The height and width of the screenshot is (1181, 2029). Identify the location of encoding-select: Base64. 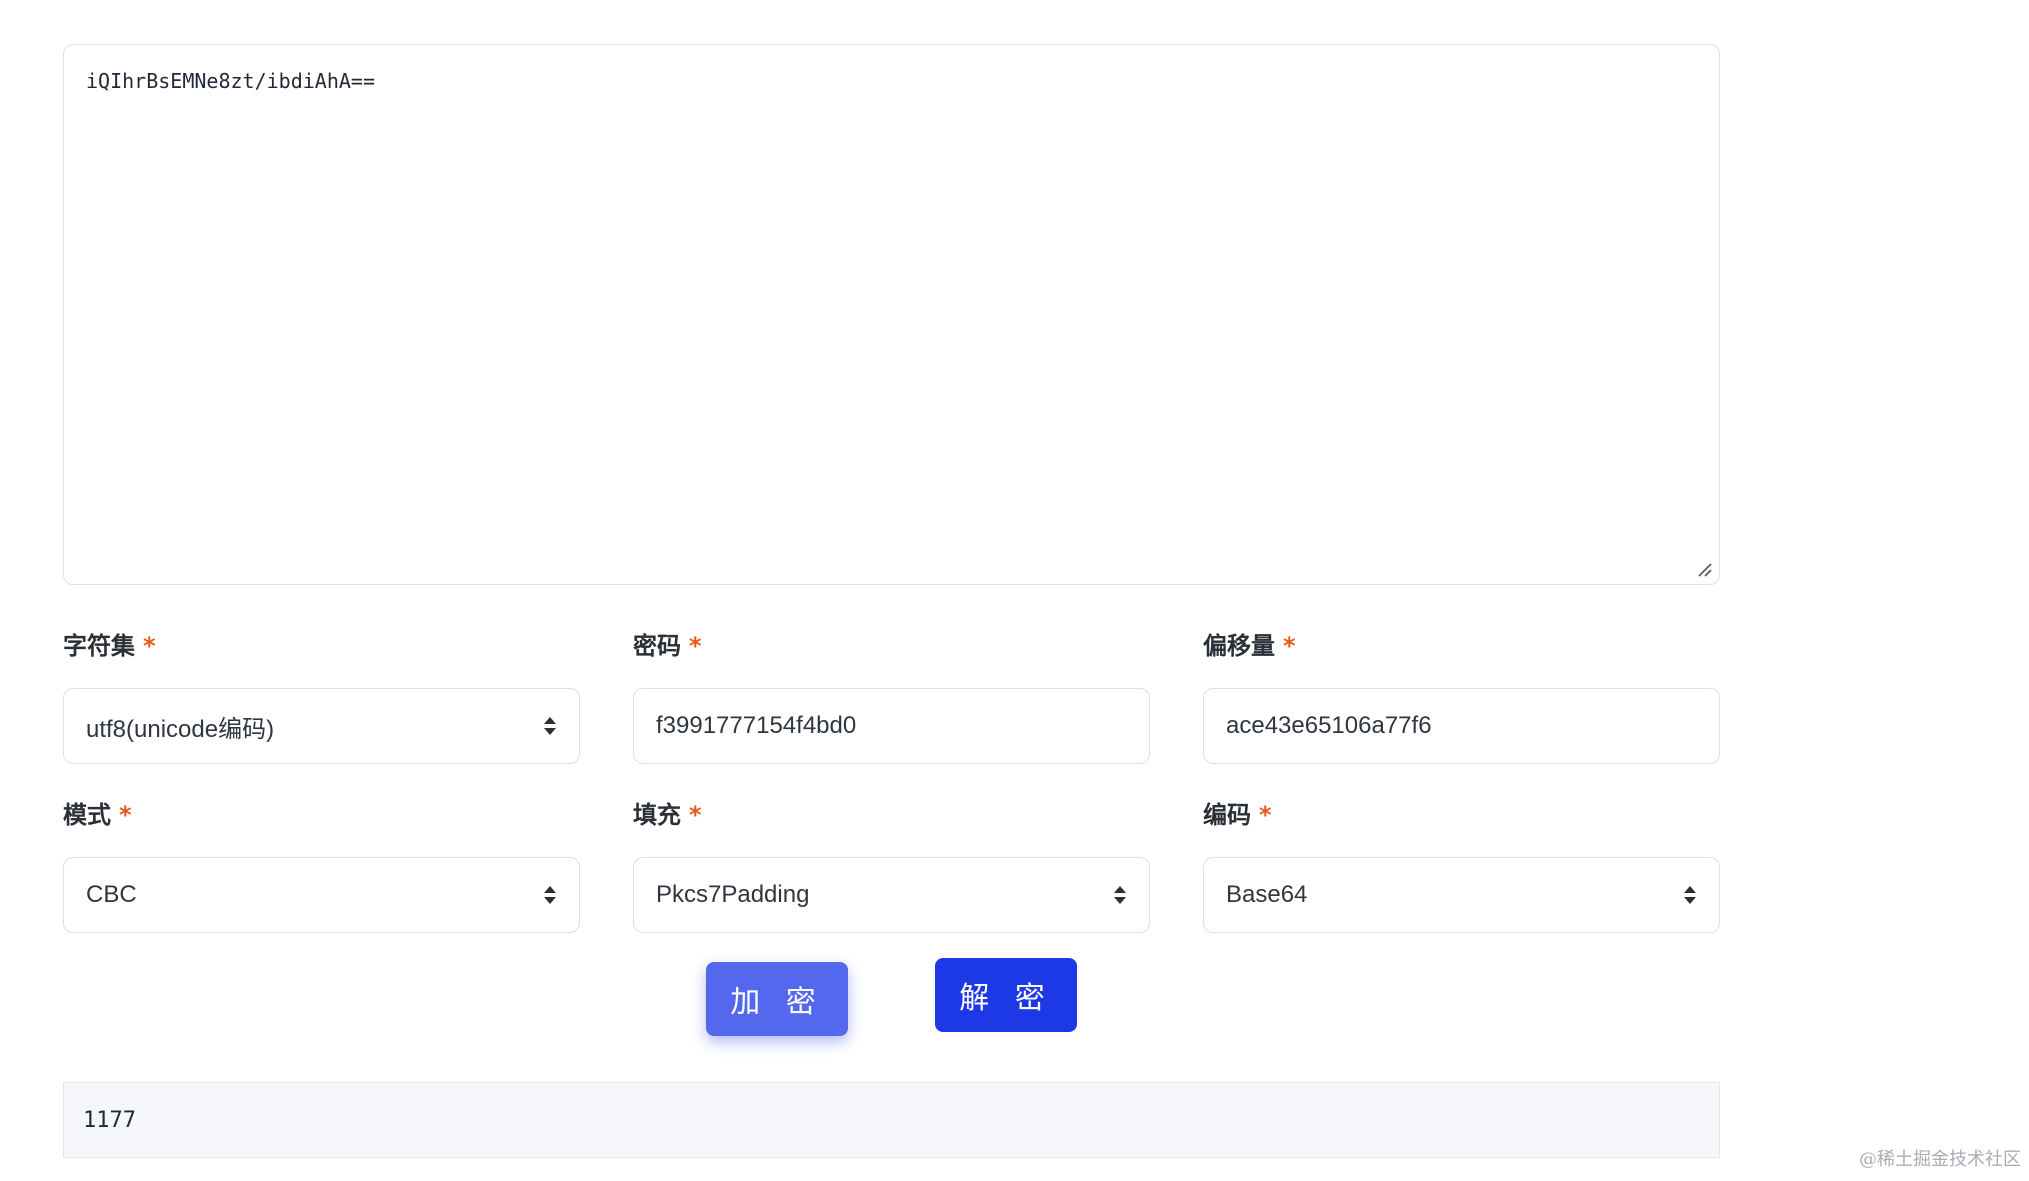
(1461, 895).